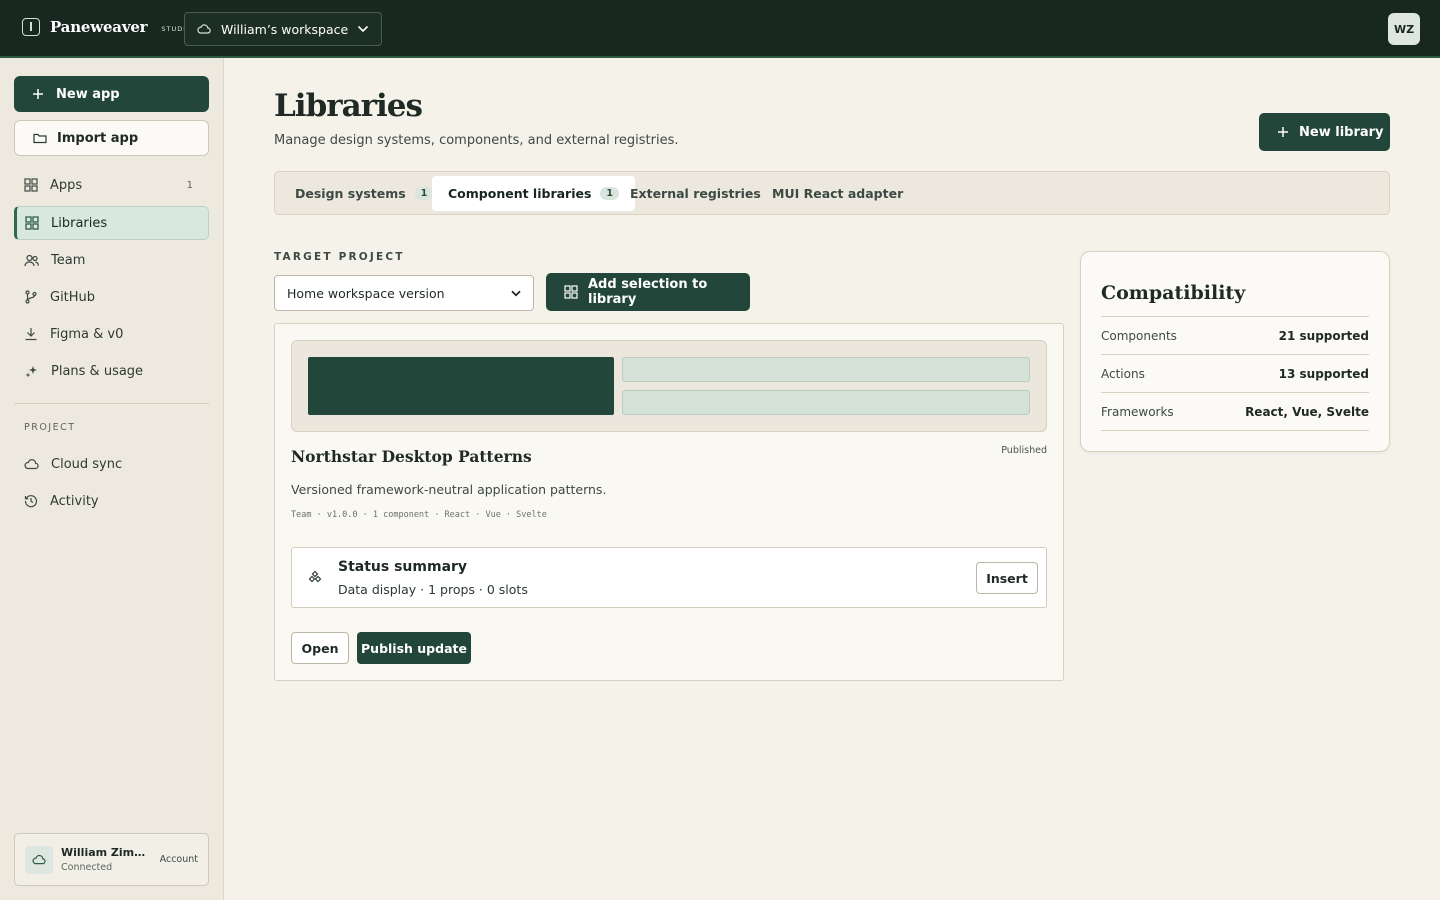 The height and width of the screenshot is (900, 1440). Describe the element at coordinates (68, 260) in the screenshot. I see `sidebar-item-label: Team` at that location.